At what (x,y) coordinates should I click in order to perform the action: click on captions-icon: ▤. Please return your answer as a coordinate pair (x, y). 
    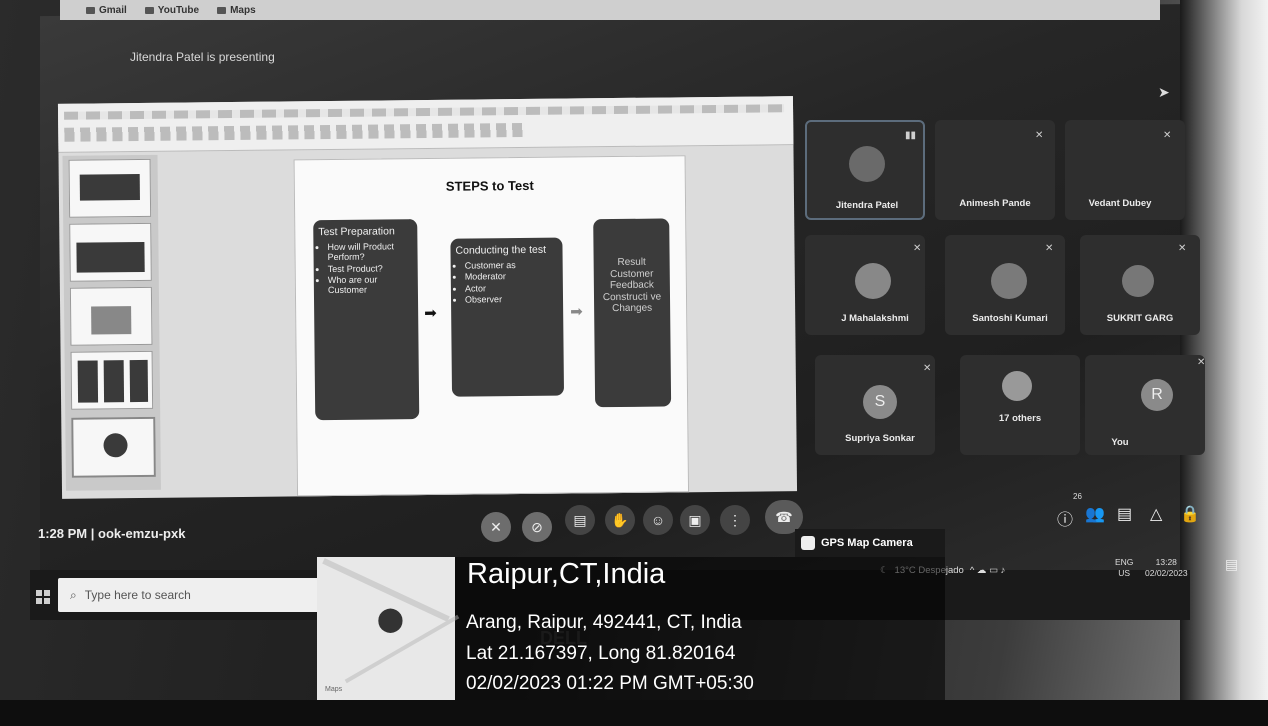
    Looking at the image, I should click on (580, 520).